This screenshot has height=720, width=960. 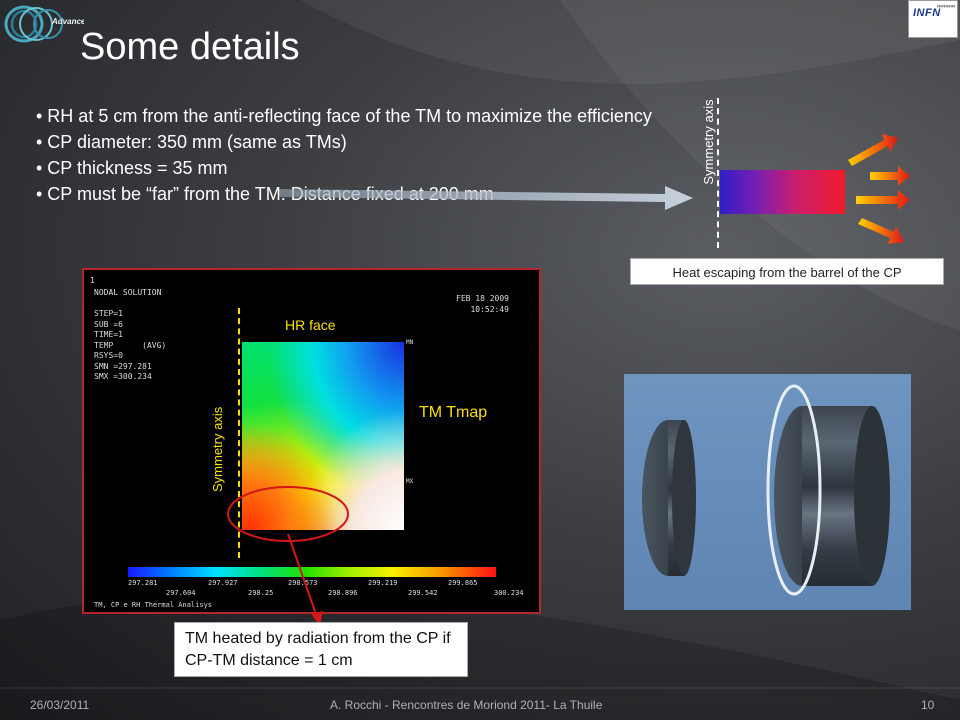 I want to click on footer-date: 26/03/2011, so click(x=60, y=705).